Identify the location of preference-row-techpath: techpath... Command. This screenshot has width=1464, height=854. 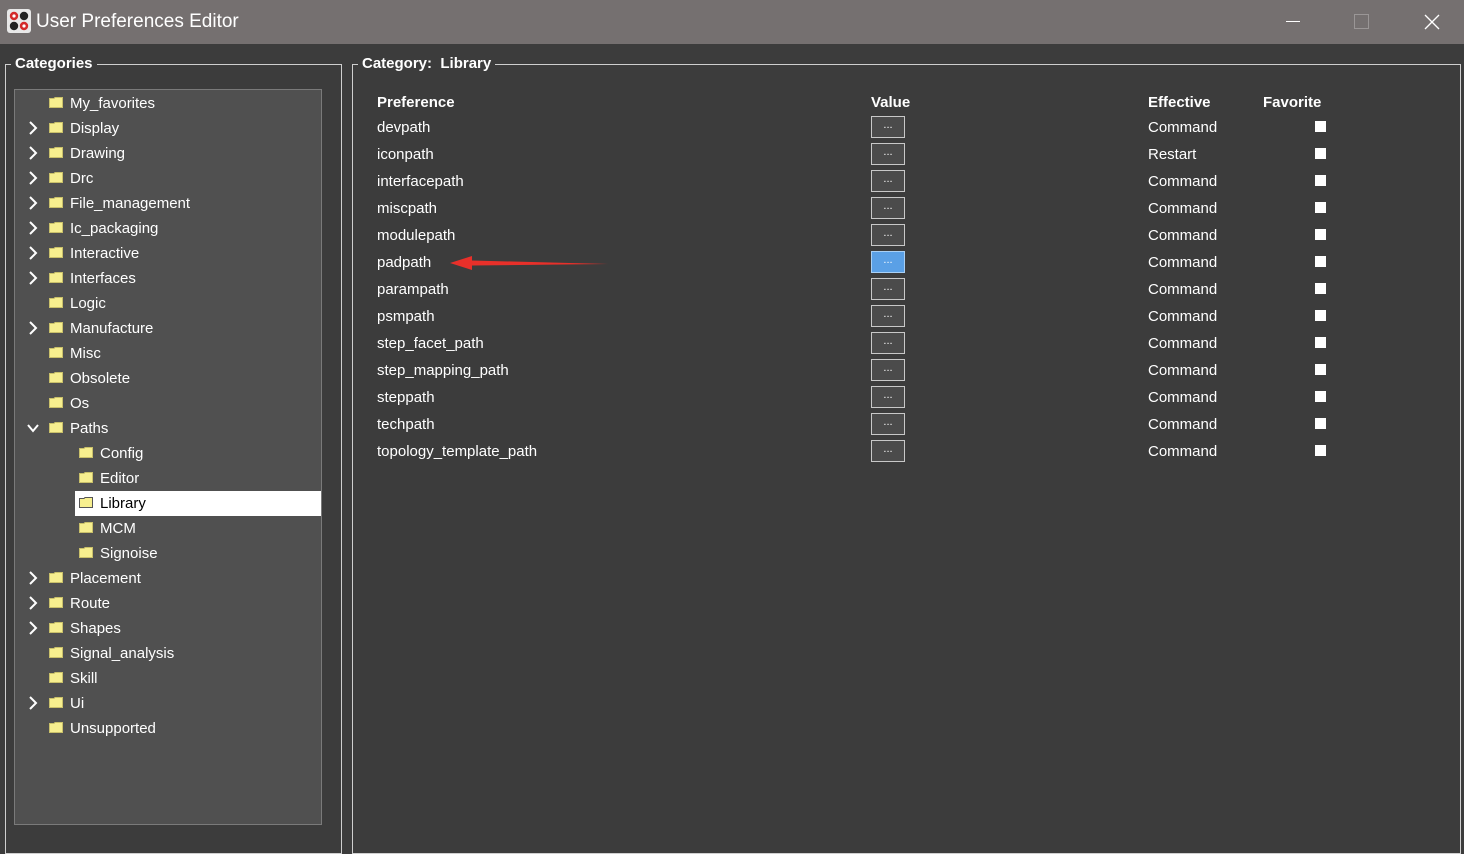
(905, 426).